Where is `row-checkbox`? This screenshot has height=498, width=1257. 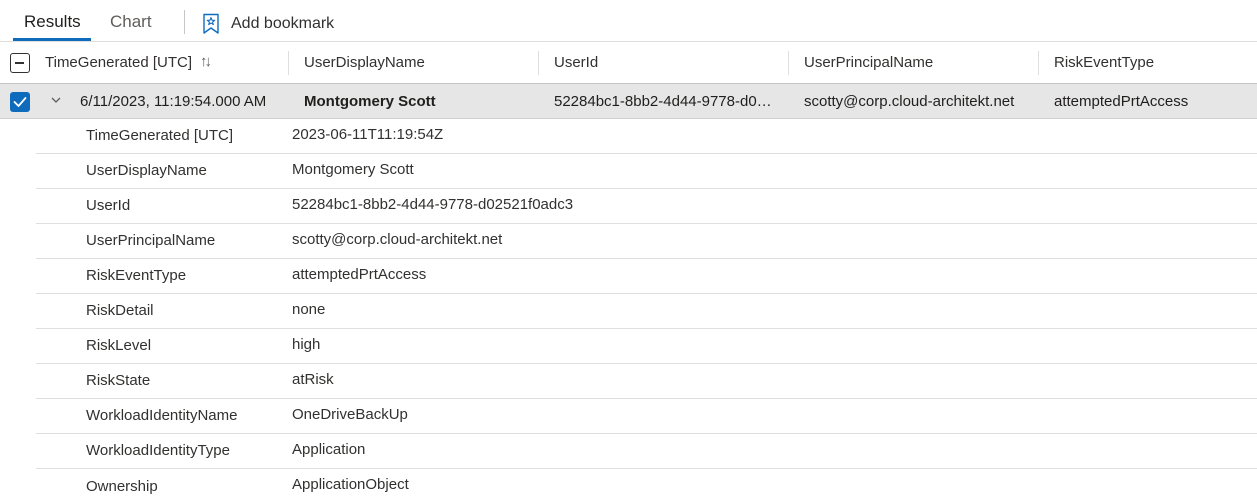
row-checkbox is located at coordinates (20, 102).